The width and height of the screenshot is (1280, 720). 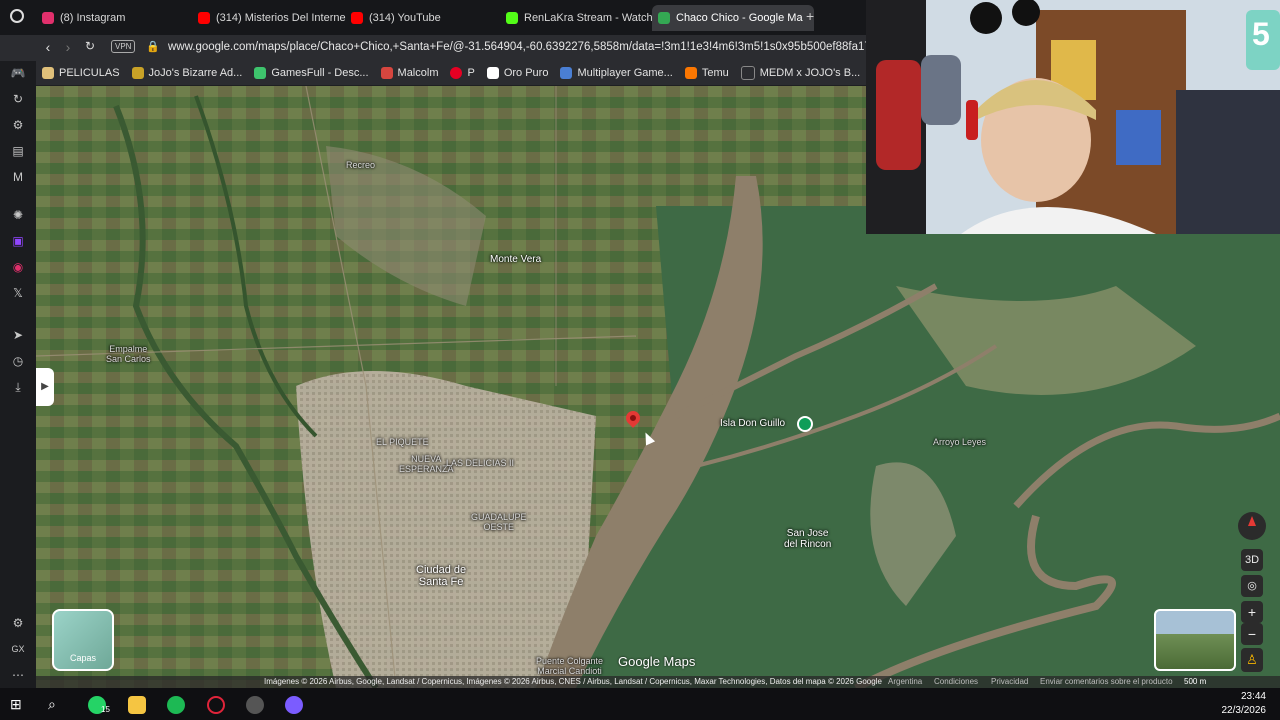 I want to click on instagram-icon: ◉, so click(x=18, y=267).